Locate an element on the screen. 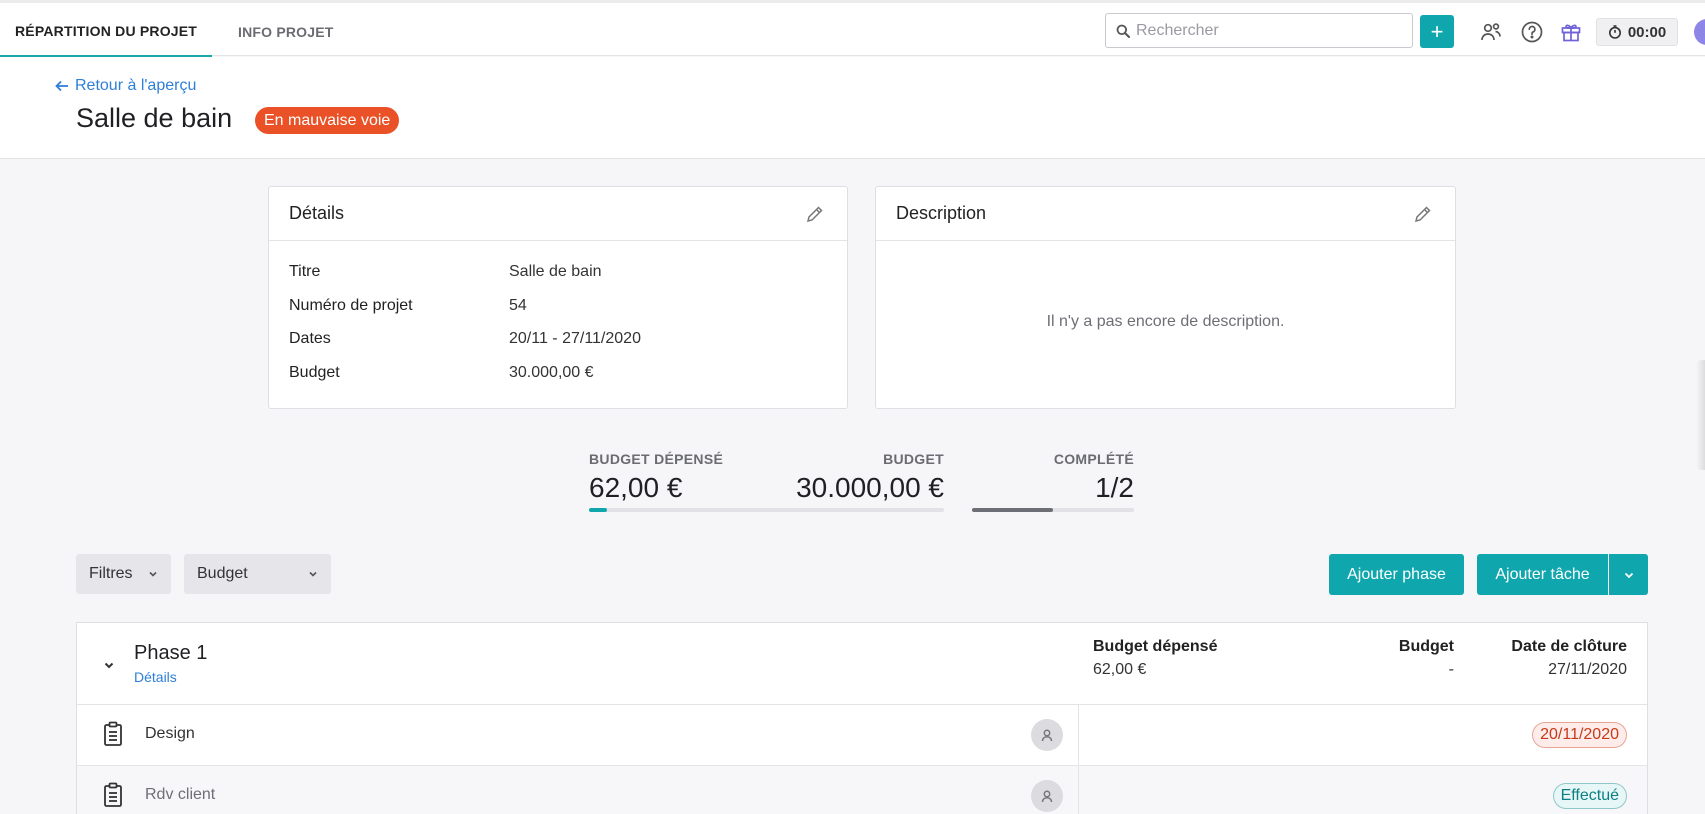 The width and height of the screenshot is (1705, 814). detail-label-budget: Budget is located at coordinates (314, 372).